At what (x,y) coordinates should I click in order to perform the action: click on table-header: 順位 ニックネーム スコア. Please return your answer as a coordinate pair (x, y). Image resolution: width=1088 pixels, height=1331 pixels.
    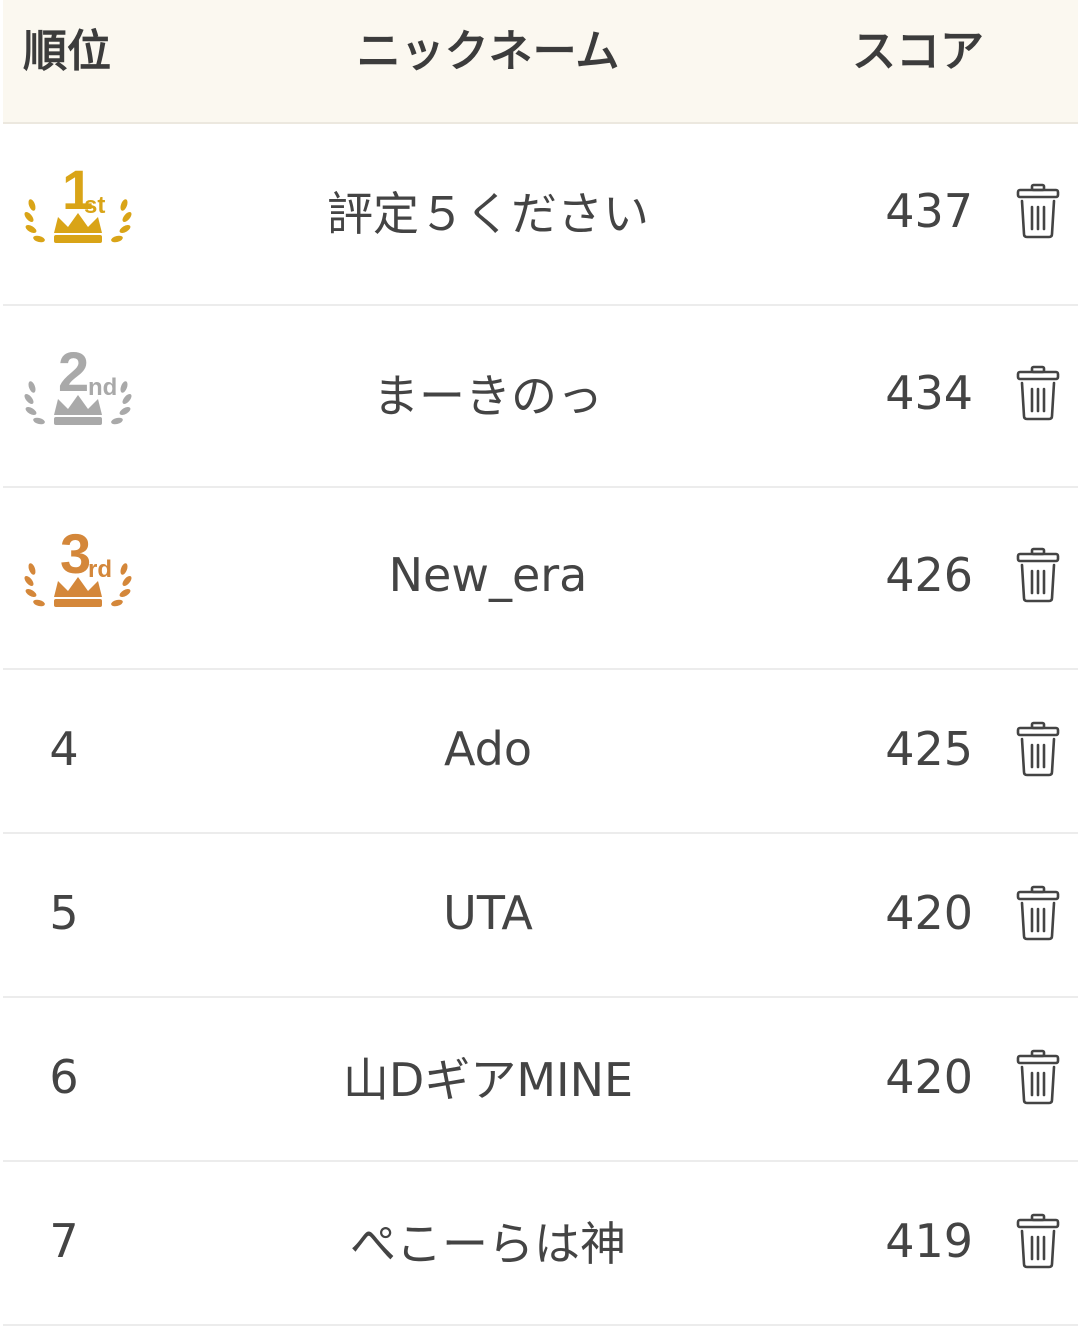
    Looking at the image, I should click on (540, 62).